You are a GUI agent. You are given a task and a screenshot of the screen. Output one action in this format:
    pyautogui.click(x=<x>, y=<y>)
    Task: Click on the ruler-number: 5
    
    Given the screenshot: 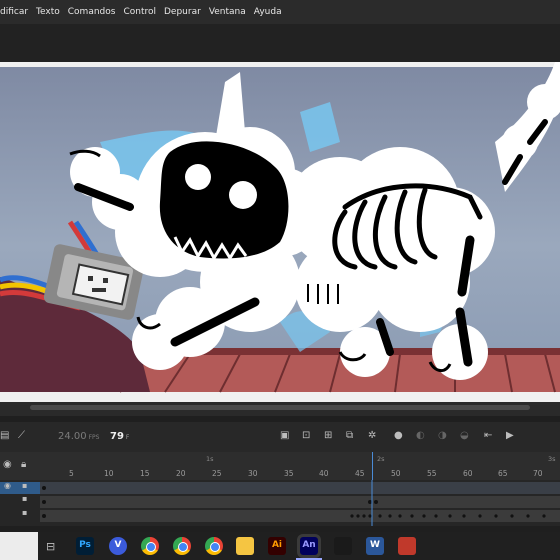 What is the action you would take?
    pyautogui.click(x=71, y=473)
    